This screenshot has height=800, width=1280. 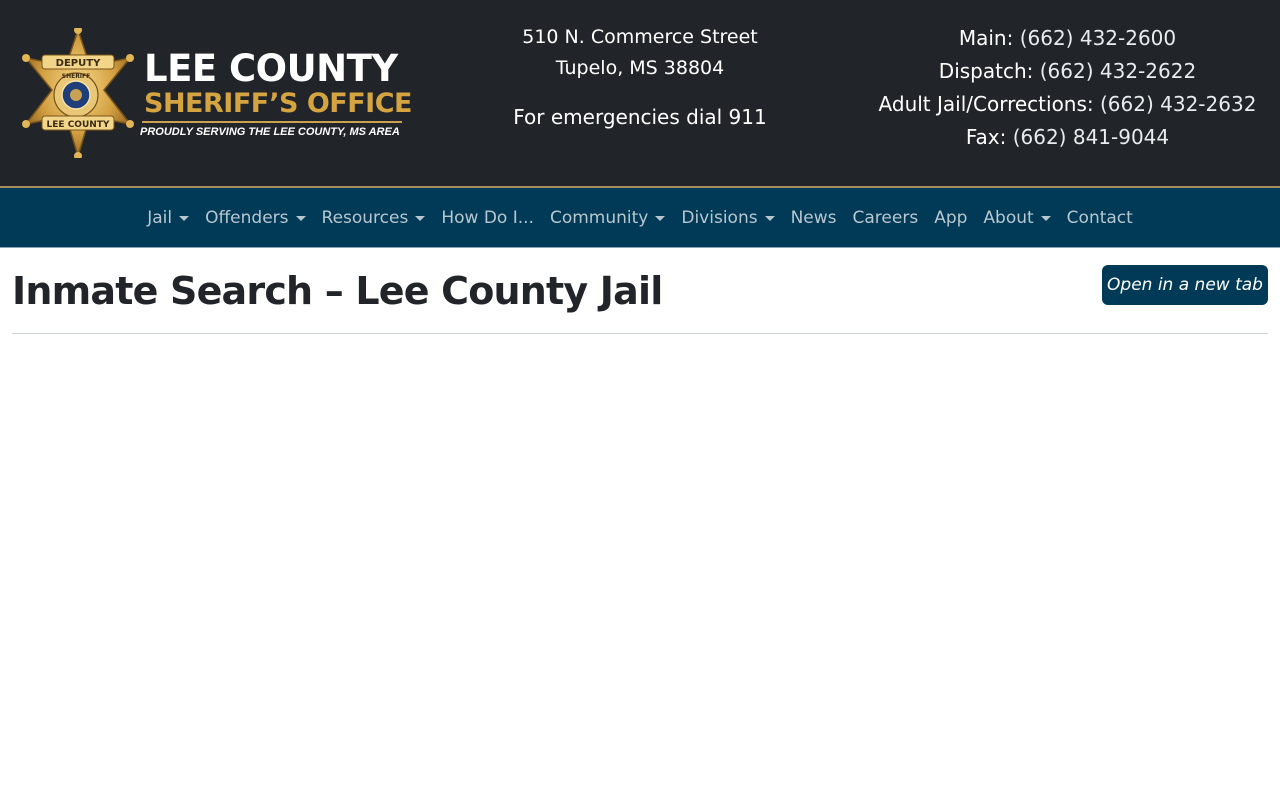 What do you see at coordinates (640, 333) in the screenshot?
I see `title-divider` at bounding box center [640, 333].